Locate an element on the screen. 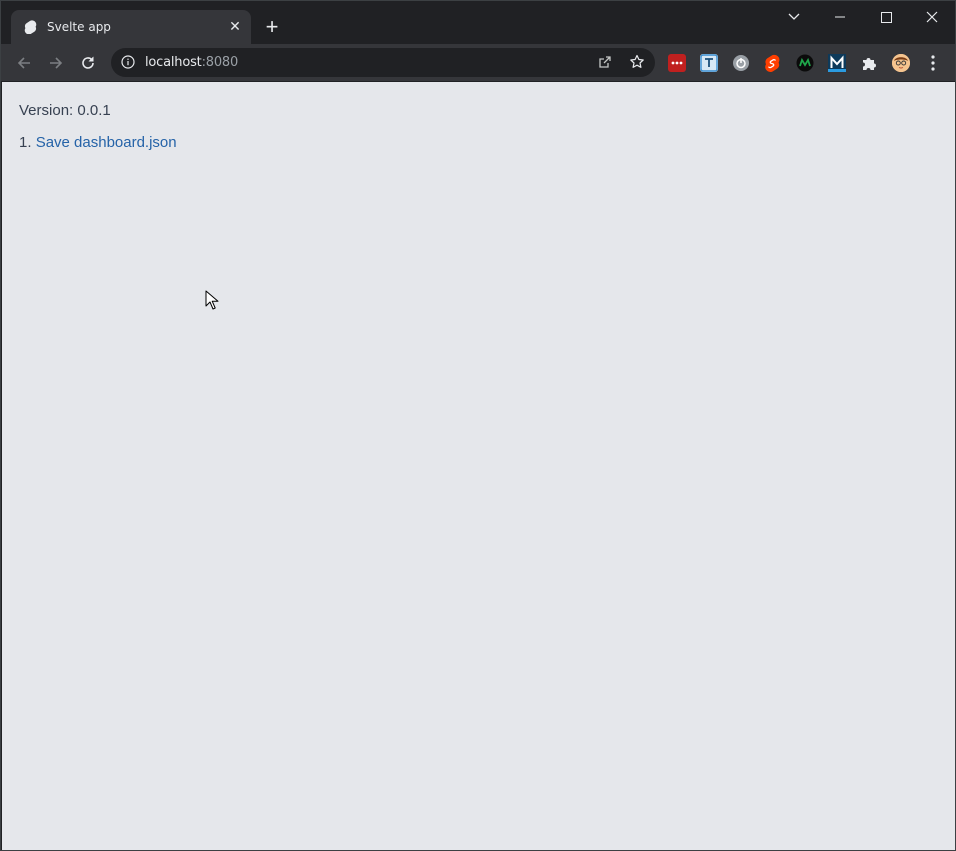 This screenshot has width=956, height=851. timer-icon is located at coordinates (741, 63).